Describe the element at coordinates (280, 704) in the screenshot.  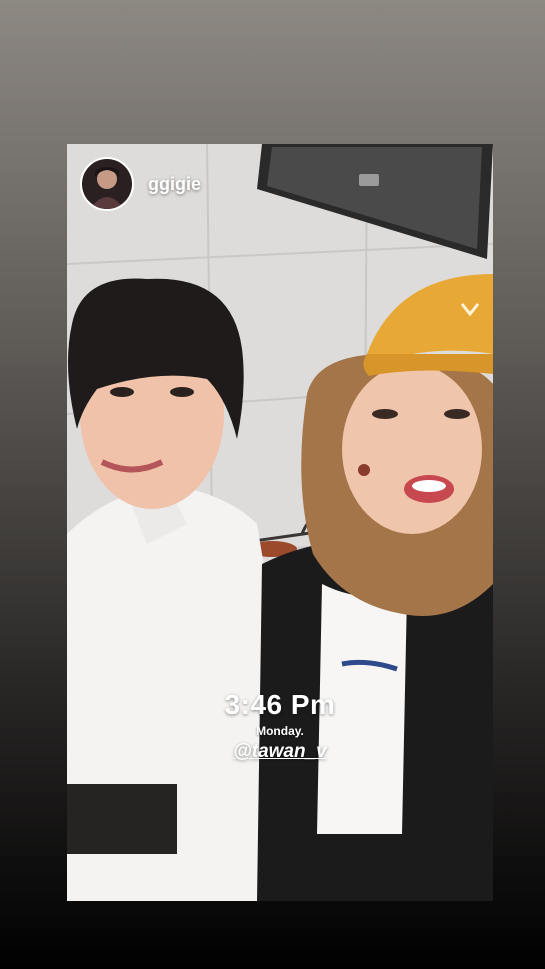
I see `time-label: 3:46 Pm` at that location.